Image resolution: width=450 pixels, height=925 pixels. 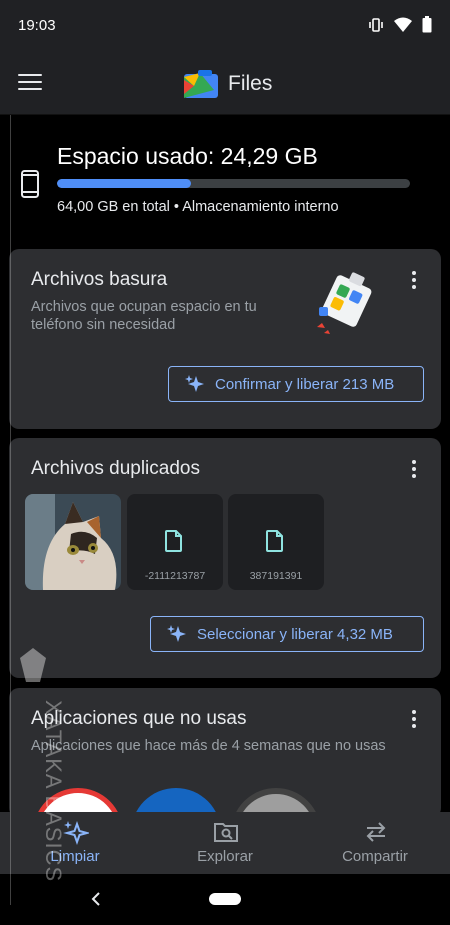 I want to click on junk-illustration-icon, so click(x=344, y=303).